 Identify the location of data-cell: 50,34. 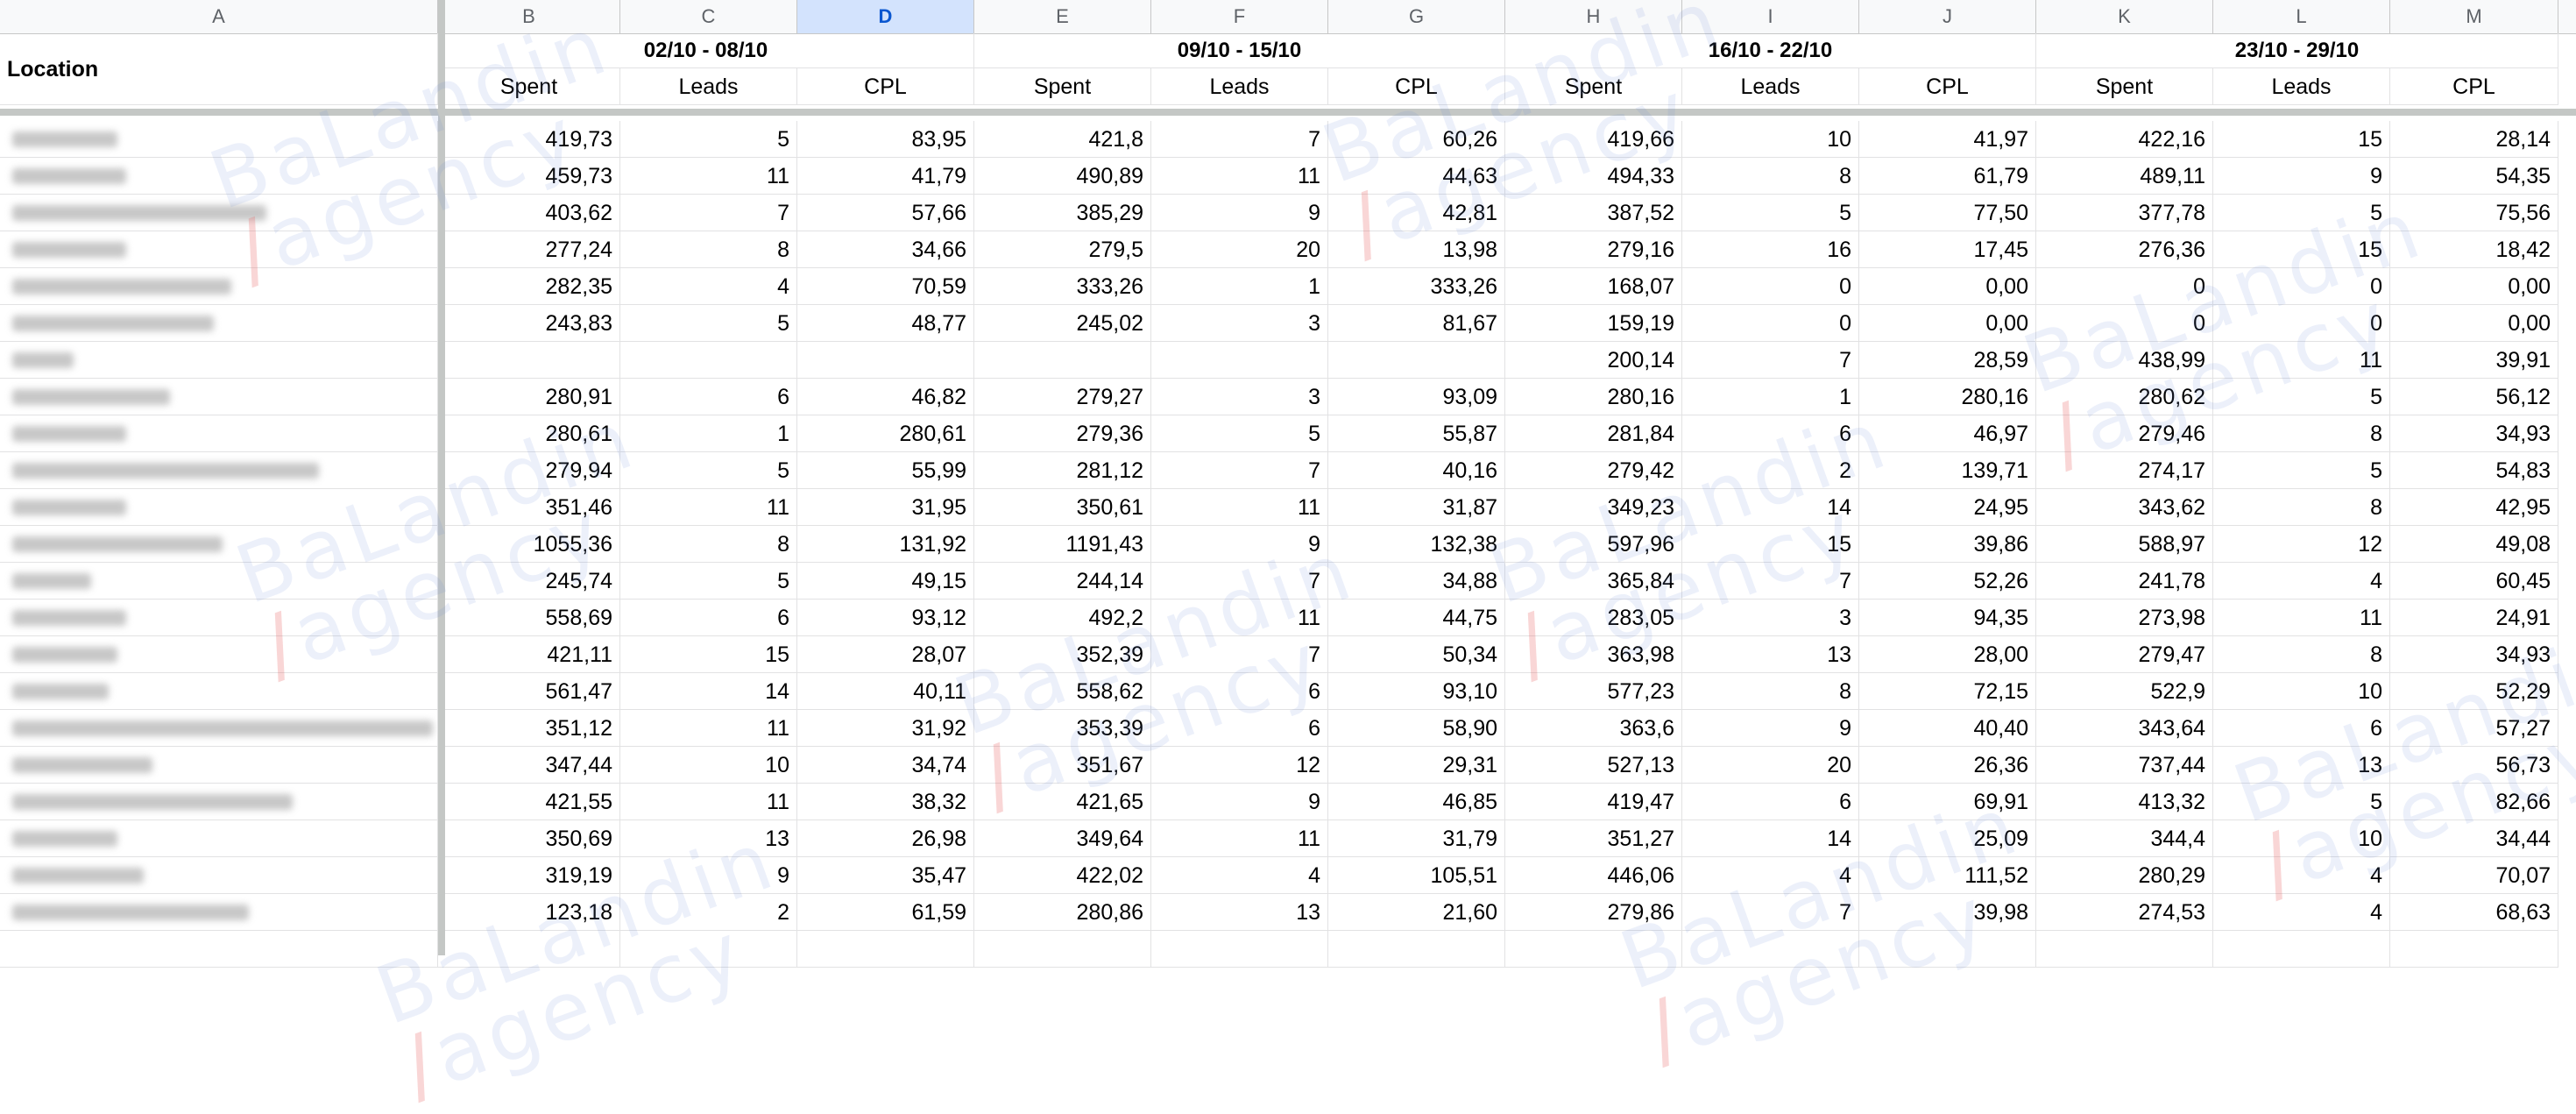
(1416, 654).